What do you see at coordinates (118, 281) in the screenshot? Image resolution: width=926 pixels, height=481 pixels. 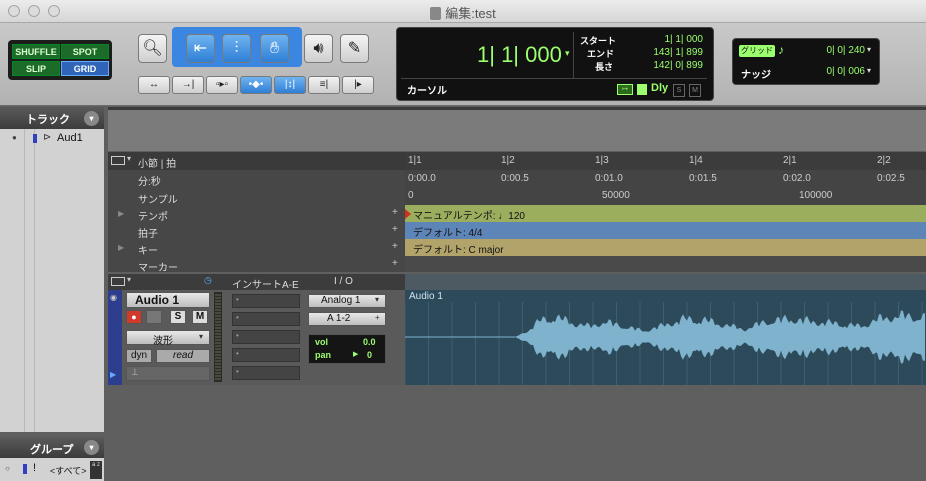 I see `track-view-icon` at bounding box center [118, 281].